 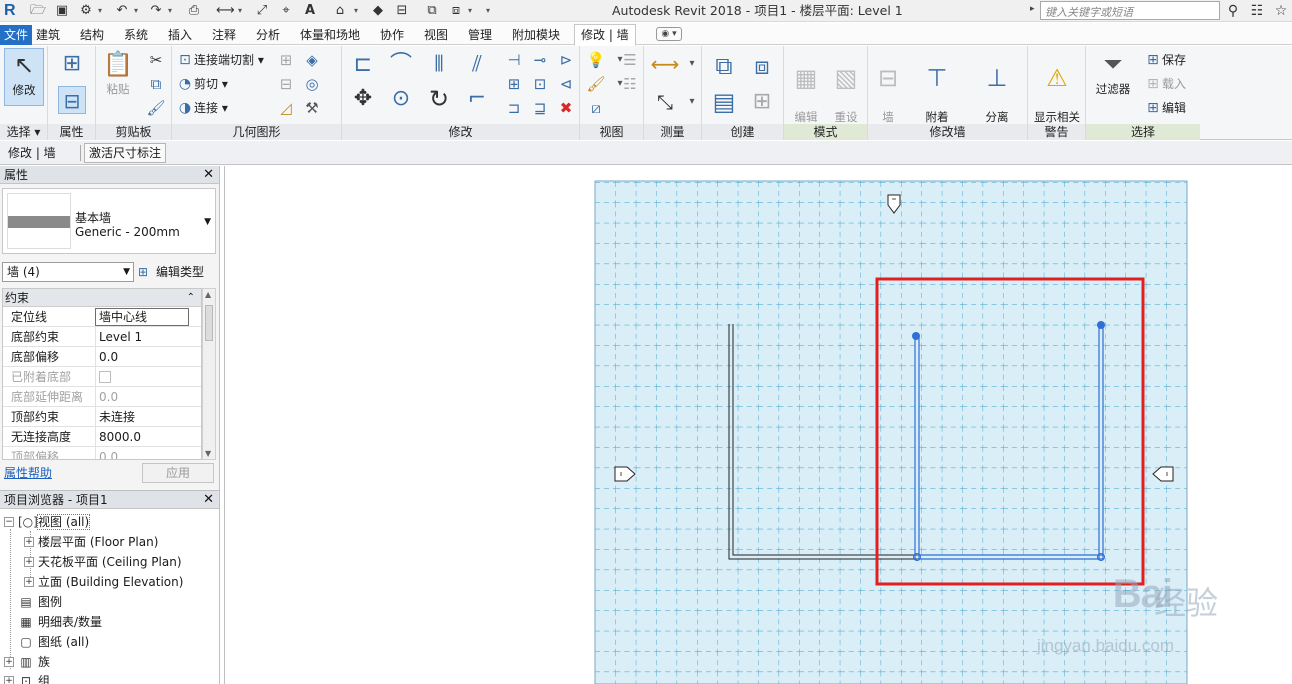 What do you see at coordinates (514, 108) in the screenshot?
I see `trim-multiple-icon: ⊐` at bounding box center [514, 108].